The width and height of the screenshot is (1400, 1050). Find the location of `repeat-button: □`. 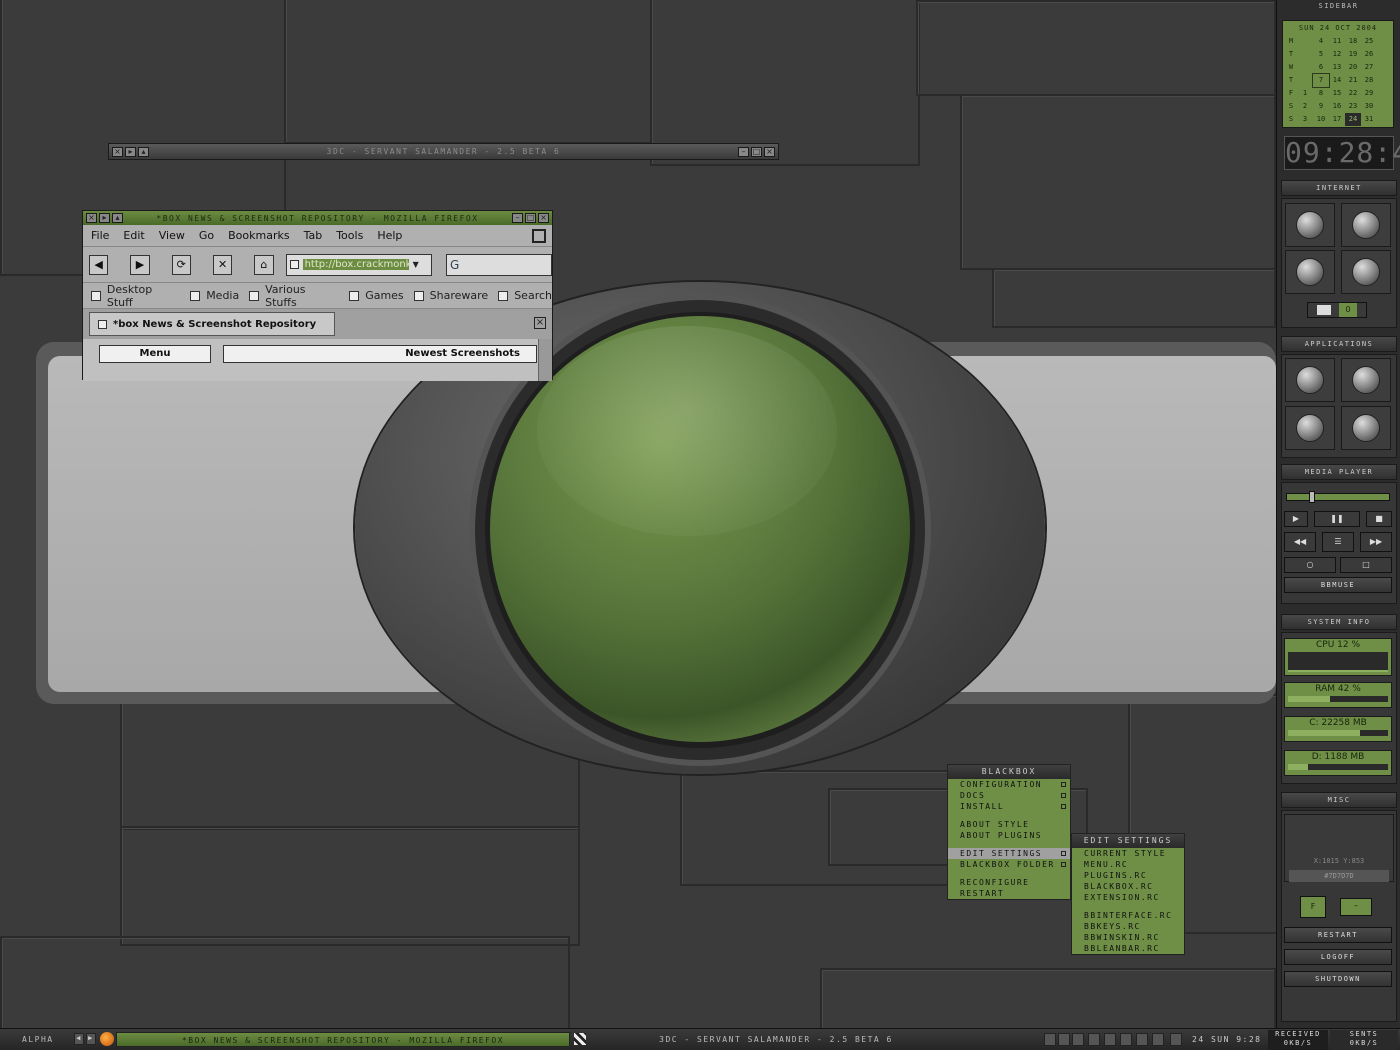

repeat-button: □ is located at coordinates (1366, 565).